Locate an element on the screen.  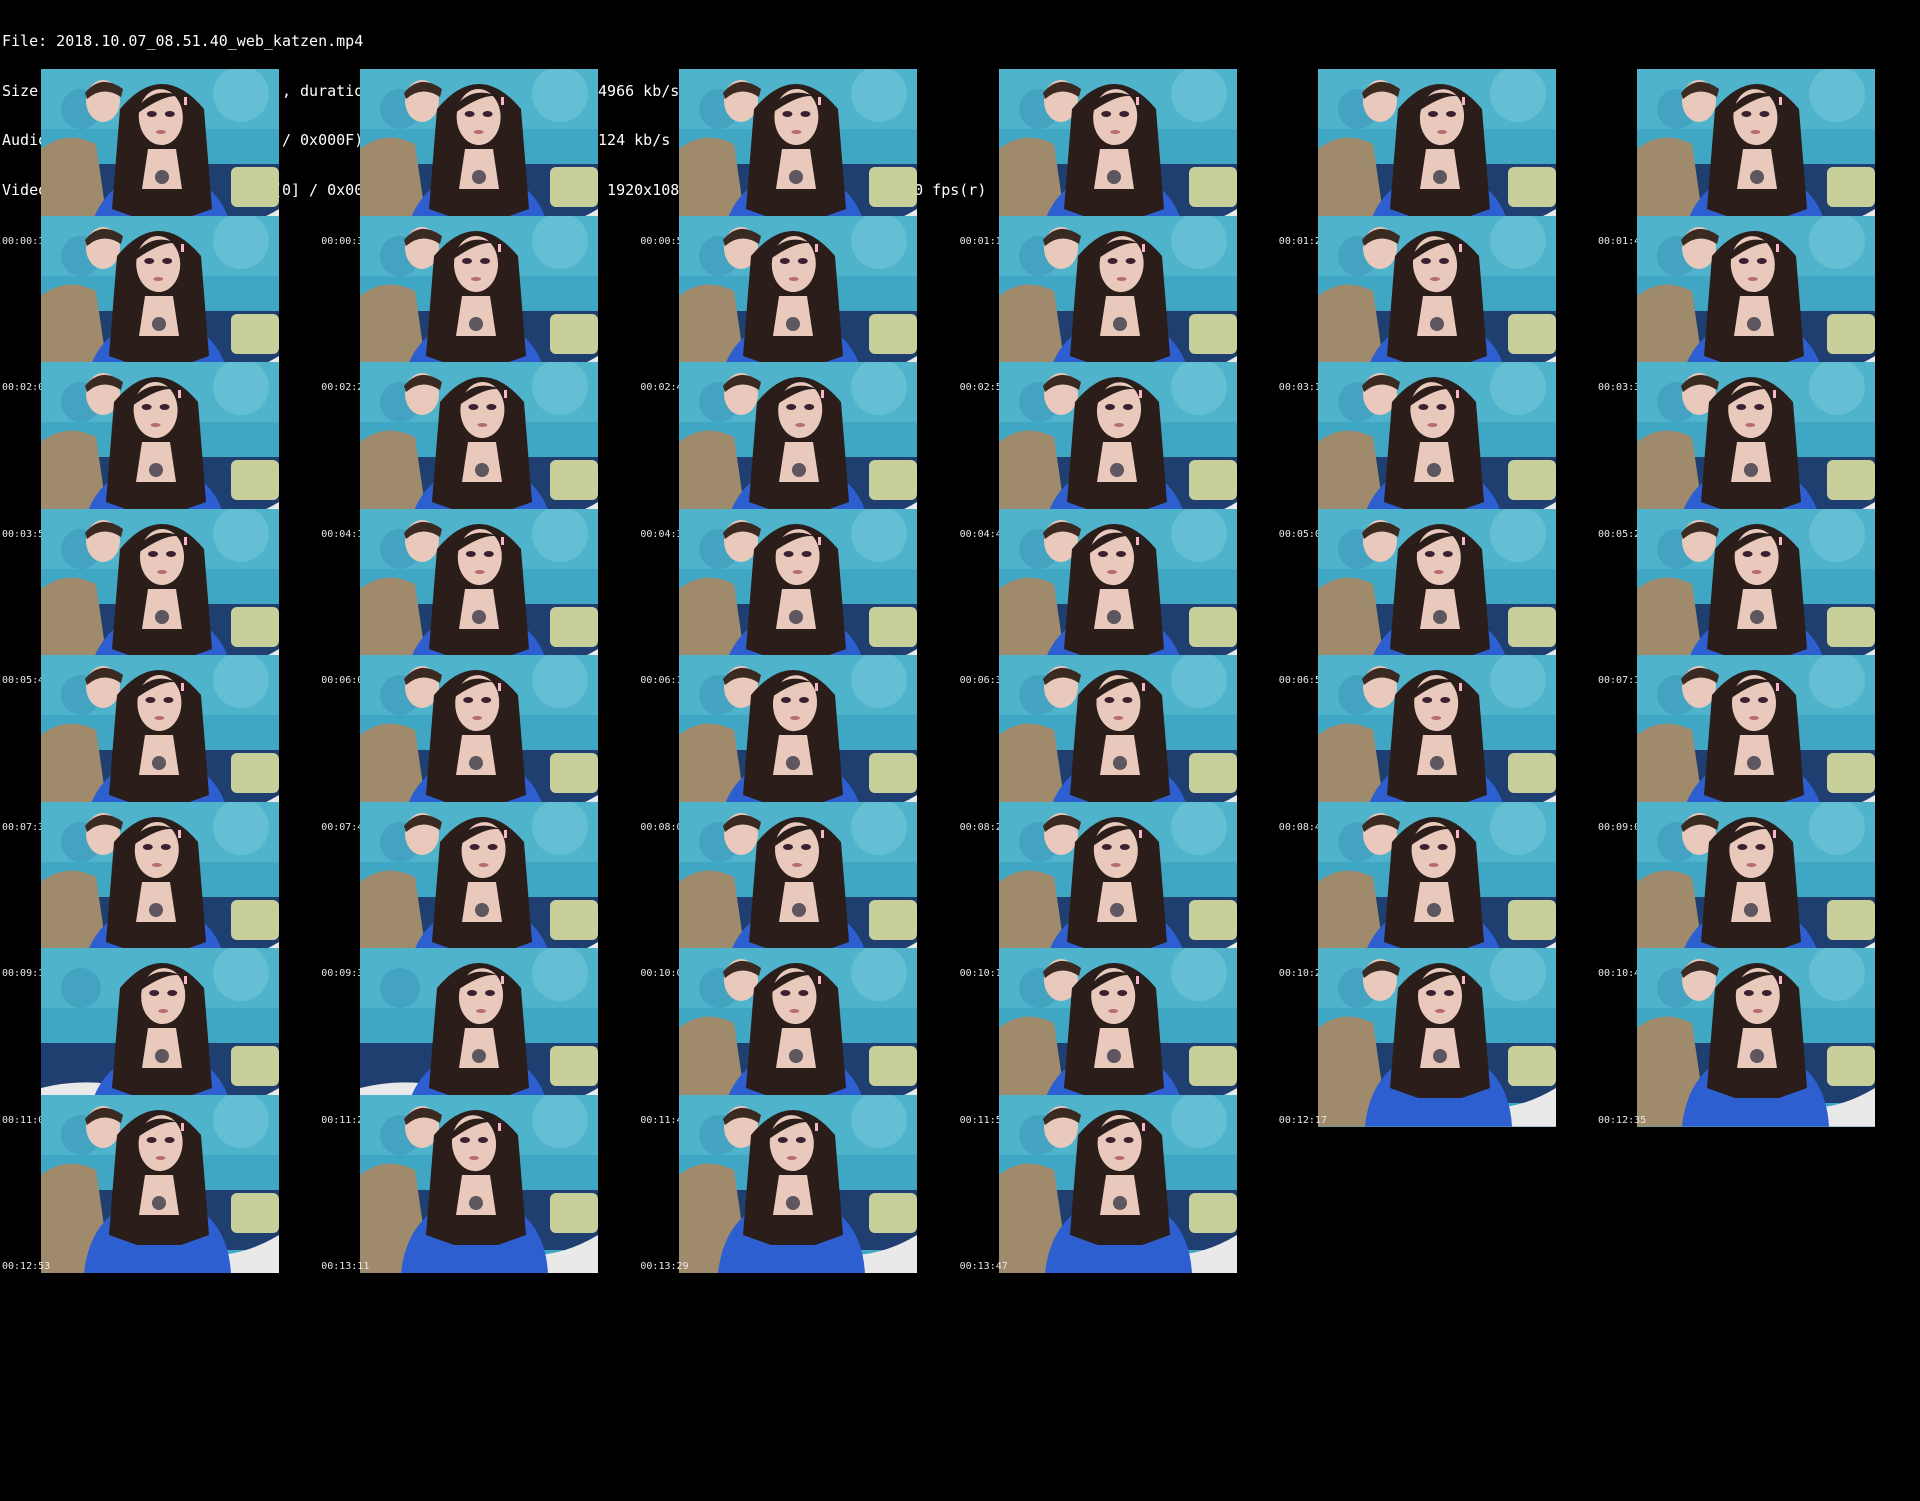
frame-cell: 00:13:47 is located at coordinates (1117, 1183).